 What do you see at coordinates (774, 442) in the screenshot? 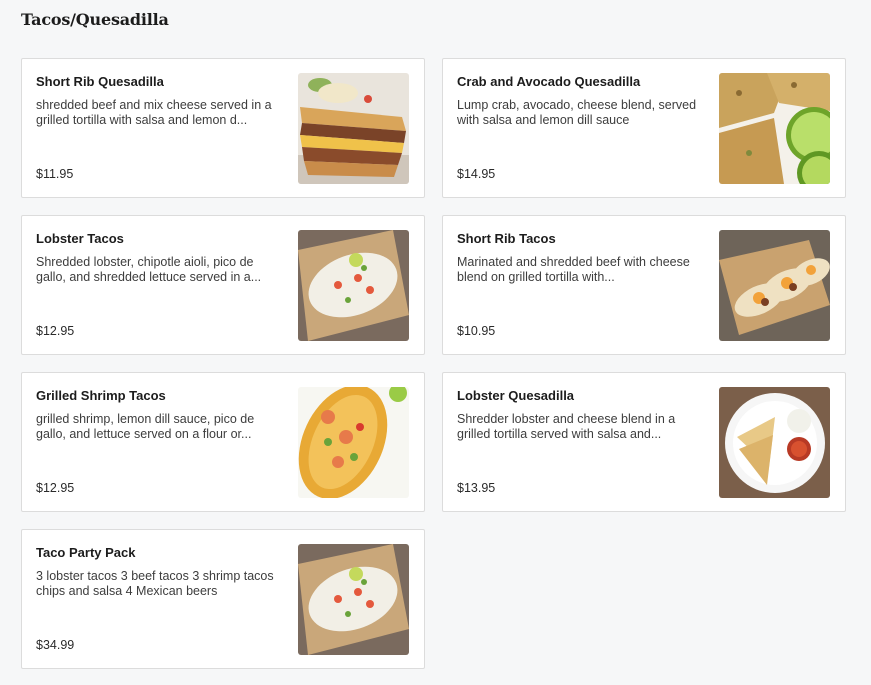
I see `lobster-quesadilla-photo` at bounding box center [774, 442].